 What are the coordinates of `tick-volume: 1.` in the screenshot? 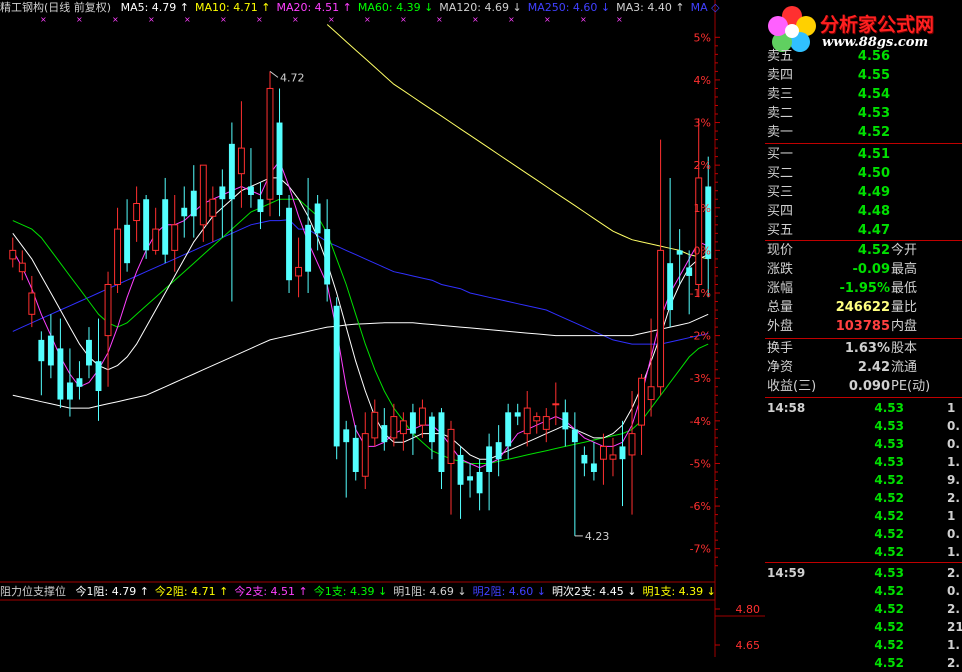 It's located at (953, 645).